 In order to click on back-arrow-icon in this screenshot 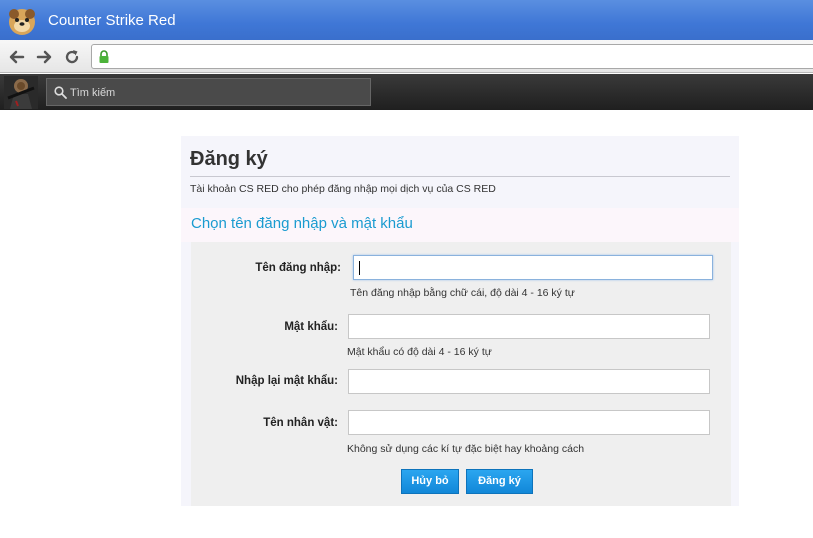, I will do `click(17, 57)`.